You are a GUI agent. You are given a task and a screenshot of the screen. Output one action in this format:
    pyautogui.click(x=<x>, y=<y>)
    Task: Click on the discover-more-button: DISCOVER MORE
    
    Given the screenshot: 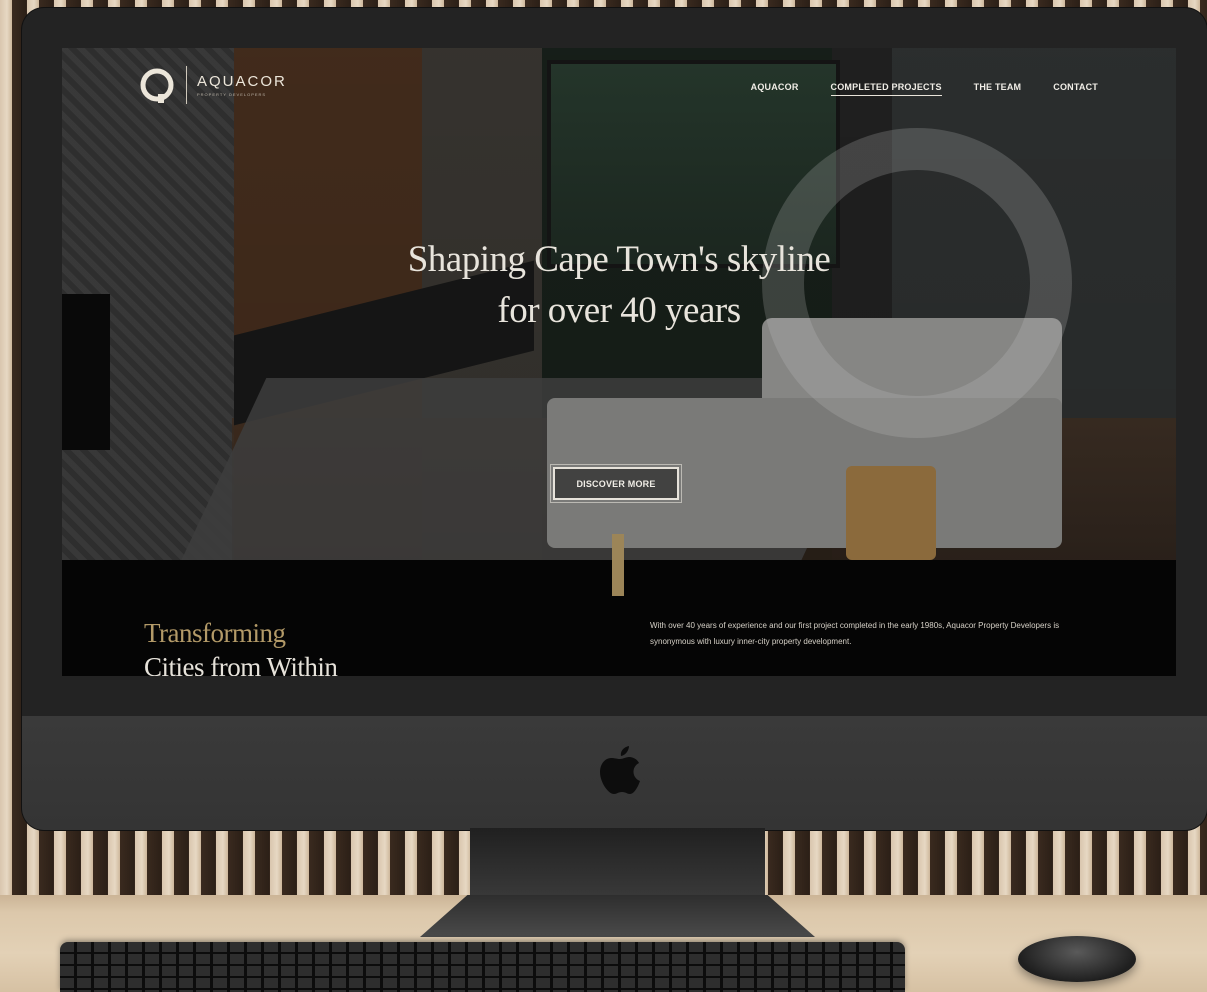 What is the action you would take?
    pyautogui.click(x=616, y=483)
    